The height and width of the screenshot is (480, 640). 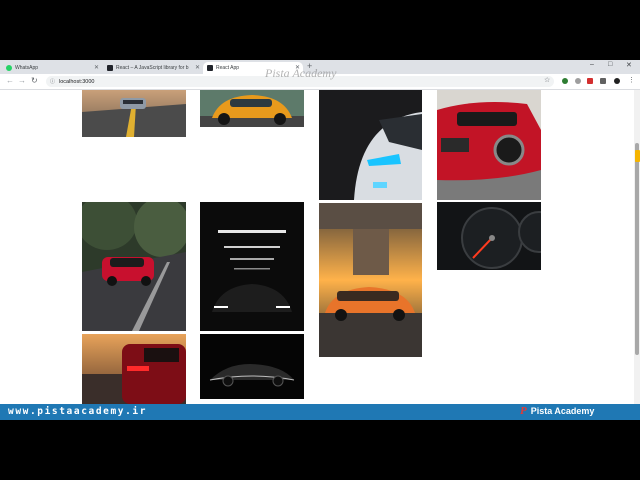 What do you see at coordinates (617, 81) in the screenshot?
I see `profile-avatar` at bounding box center [617, 81].